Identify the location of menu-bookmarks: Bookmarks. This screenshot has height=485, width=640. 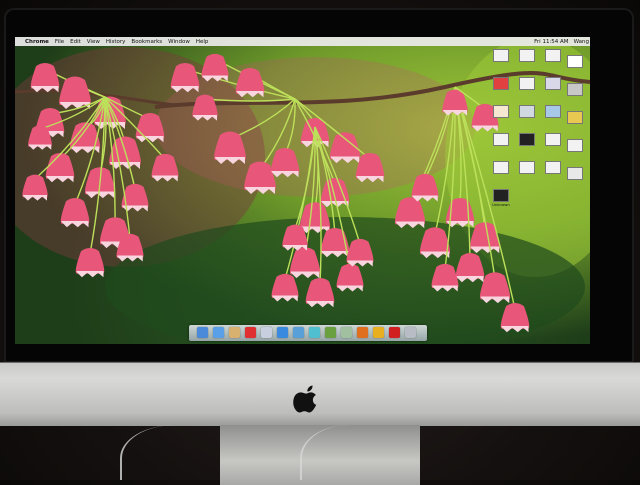
(146, 42).